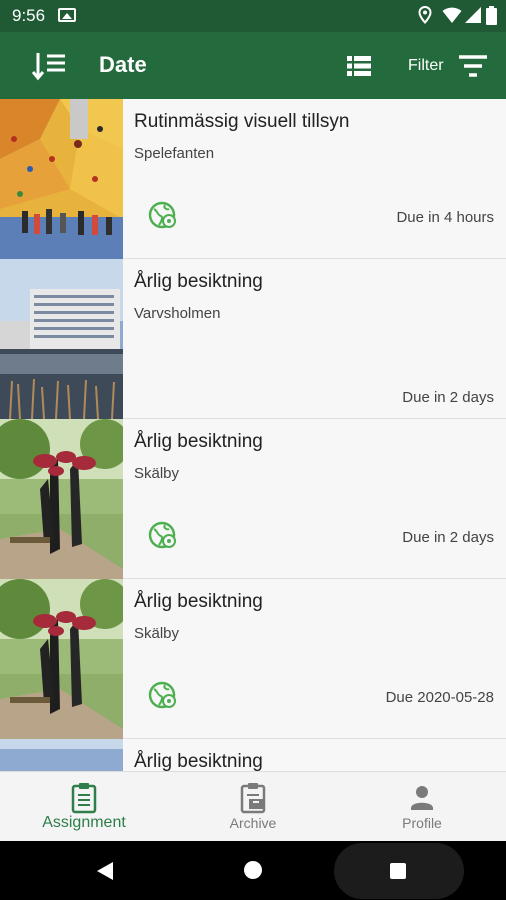 The image size is (506, 900). What do you see at coordinates (242, 121) in the screenshot?
I see `assignment-title: Rutinmässig visuell tillsyn` at bounding box center [242, 121].